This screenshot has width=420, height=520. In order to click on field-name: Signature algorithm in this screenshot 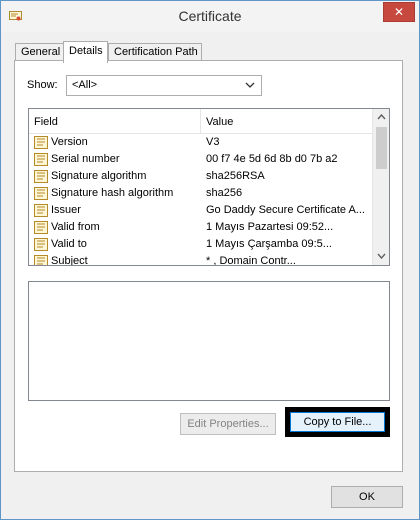, I will do `click(99, 176)`.